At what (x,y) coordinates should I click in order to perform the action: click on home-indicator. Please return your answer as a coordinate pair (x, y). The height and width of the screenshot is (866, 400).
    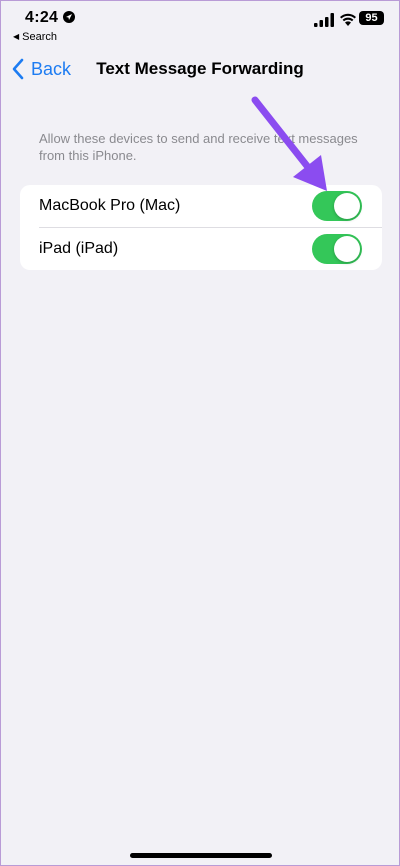
    Looking at the image, I should click on (201, 855).